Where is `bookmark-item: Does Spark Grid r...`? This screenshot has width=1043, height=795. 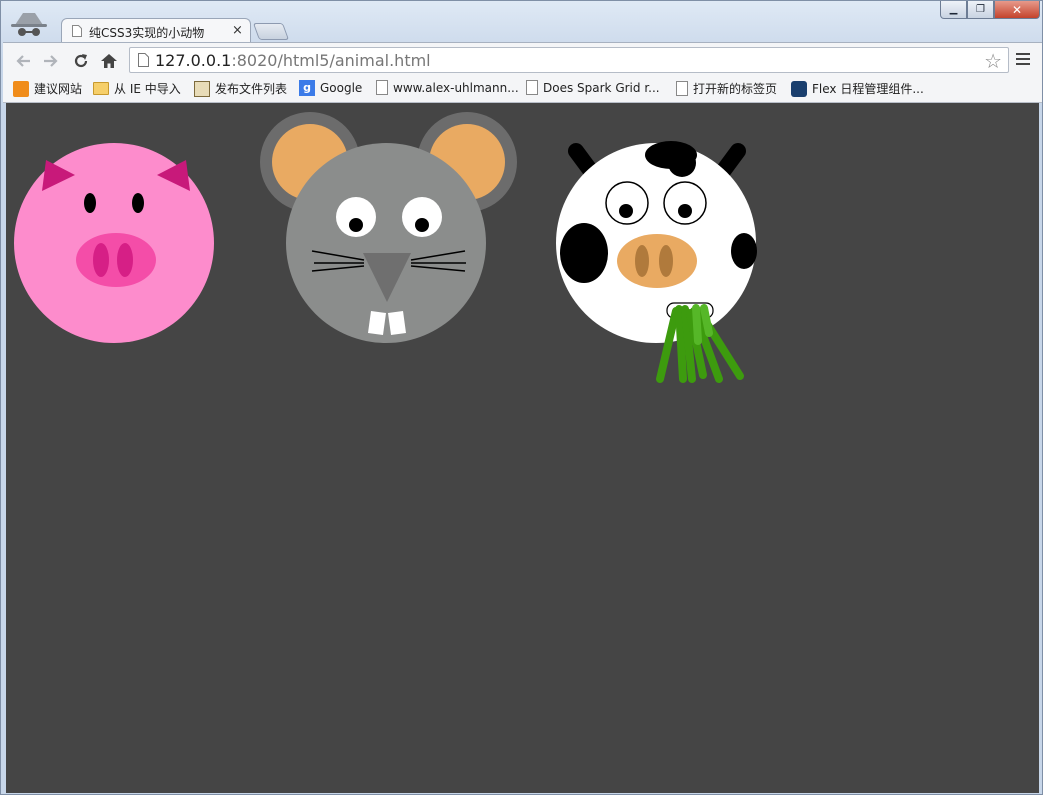 bookmark-item: Does Spark Grid r... is located at coordinates (593, 87).